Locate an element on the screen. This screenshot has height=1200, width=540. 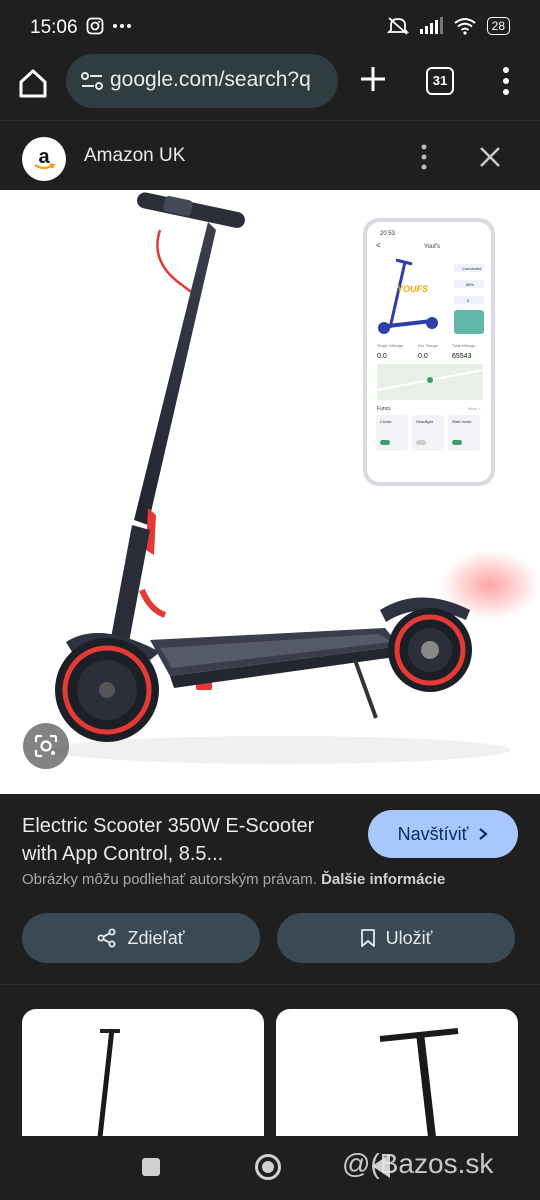
more-info-link: Ďalšie informácie is located at coordinates (383, 879).